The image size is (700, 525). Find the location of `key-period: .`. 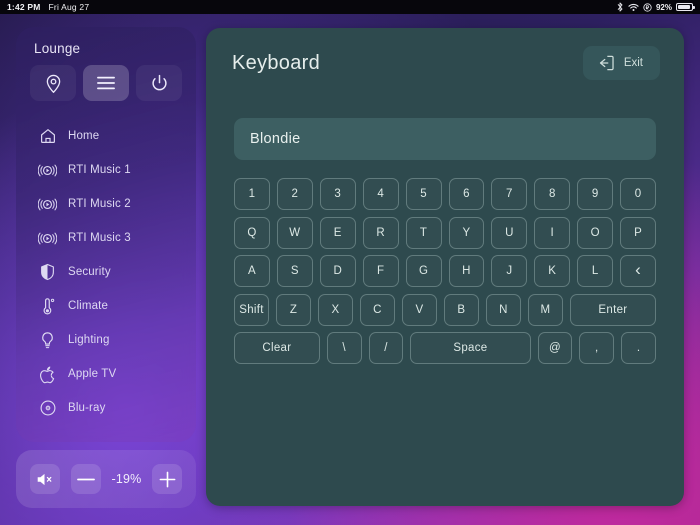

key-period: . is located at coordinates (639, 348).